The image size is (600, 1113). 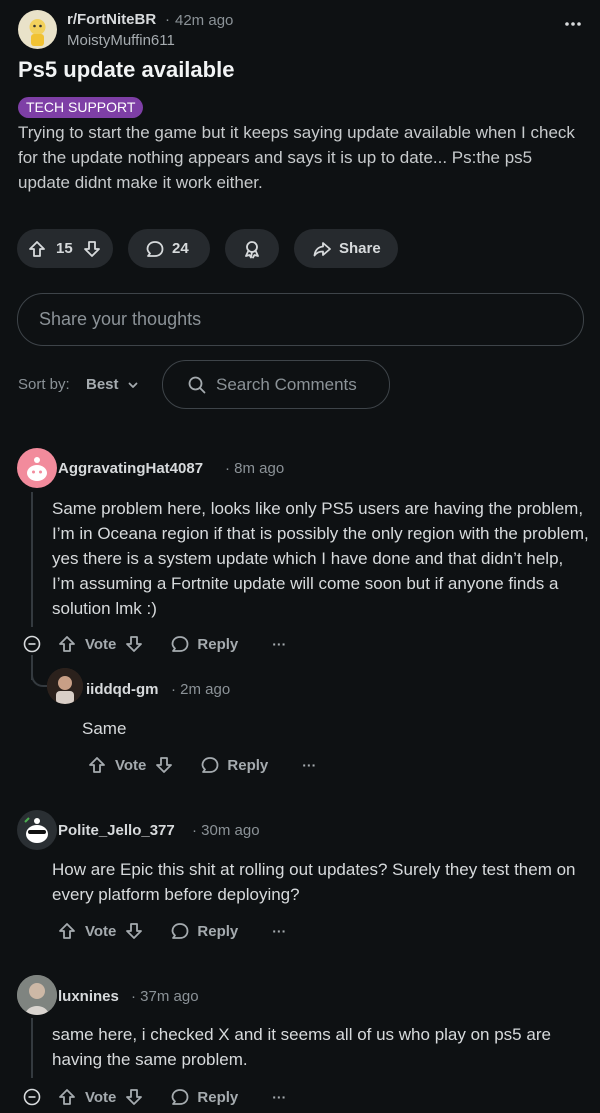 What do you see at coordinates (155, 249) in the screenshot?
I see `comment-icon` at bounding box center [155, 249].